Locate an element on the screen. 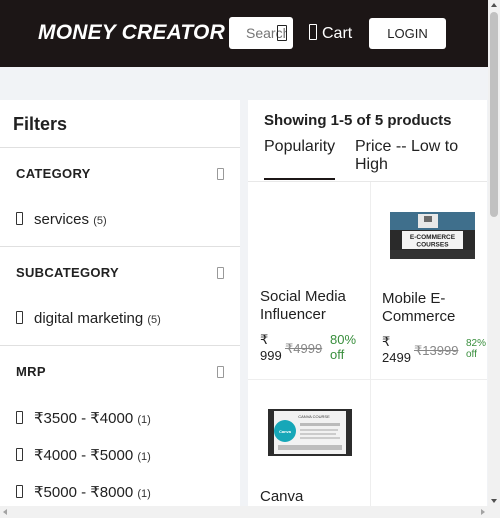 Image resolution: width=500 pixels, height=518 pixels. cart-button: Cart is located at coordinates (330, 33).